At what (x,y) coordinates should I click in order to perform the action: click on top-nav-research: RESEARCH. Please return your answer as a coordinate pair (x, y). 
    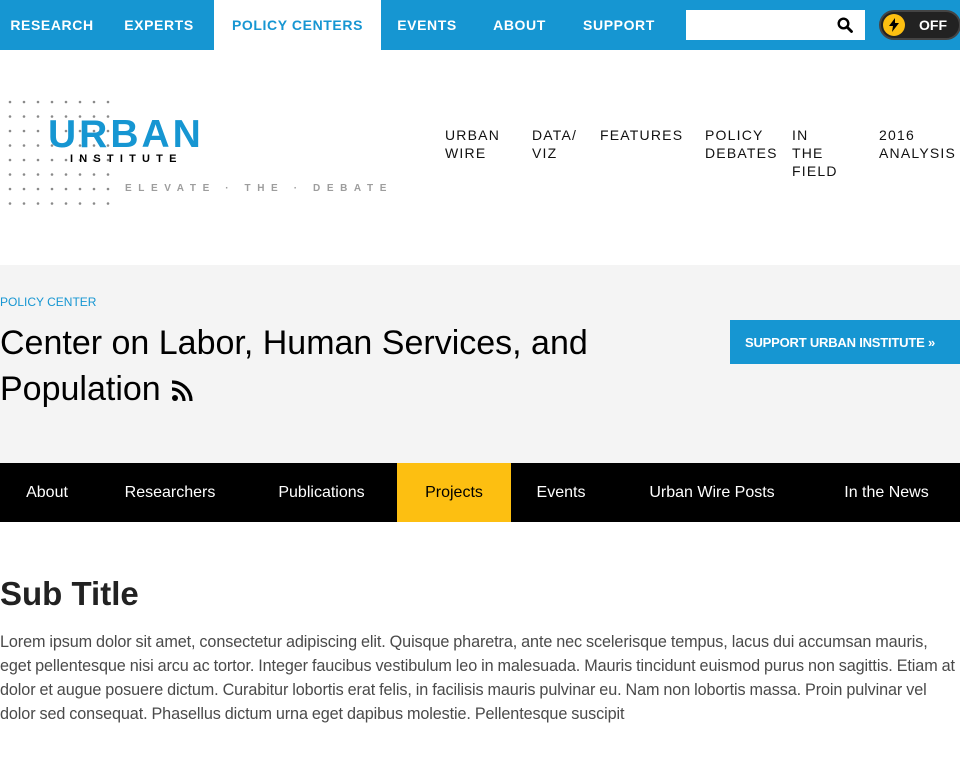
    Looking at the image, I should click on (52, 25).